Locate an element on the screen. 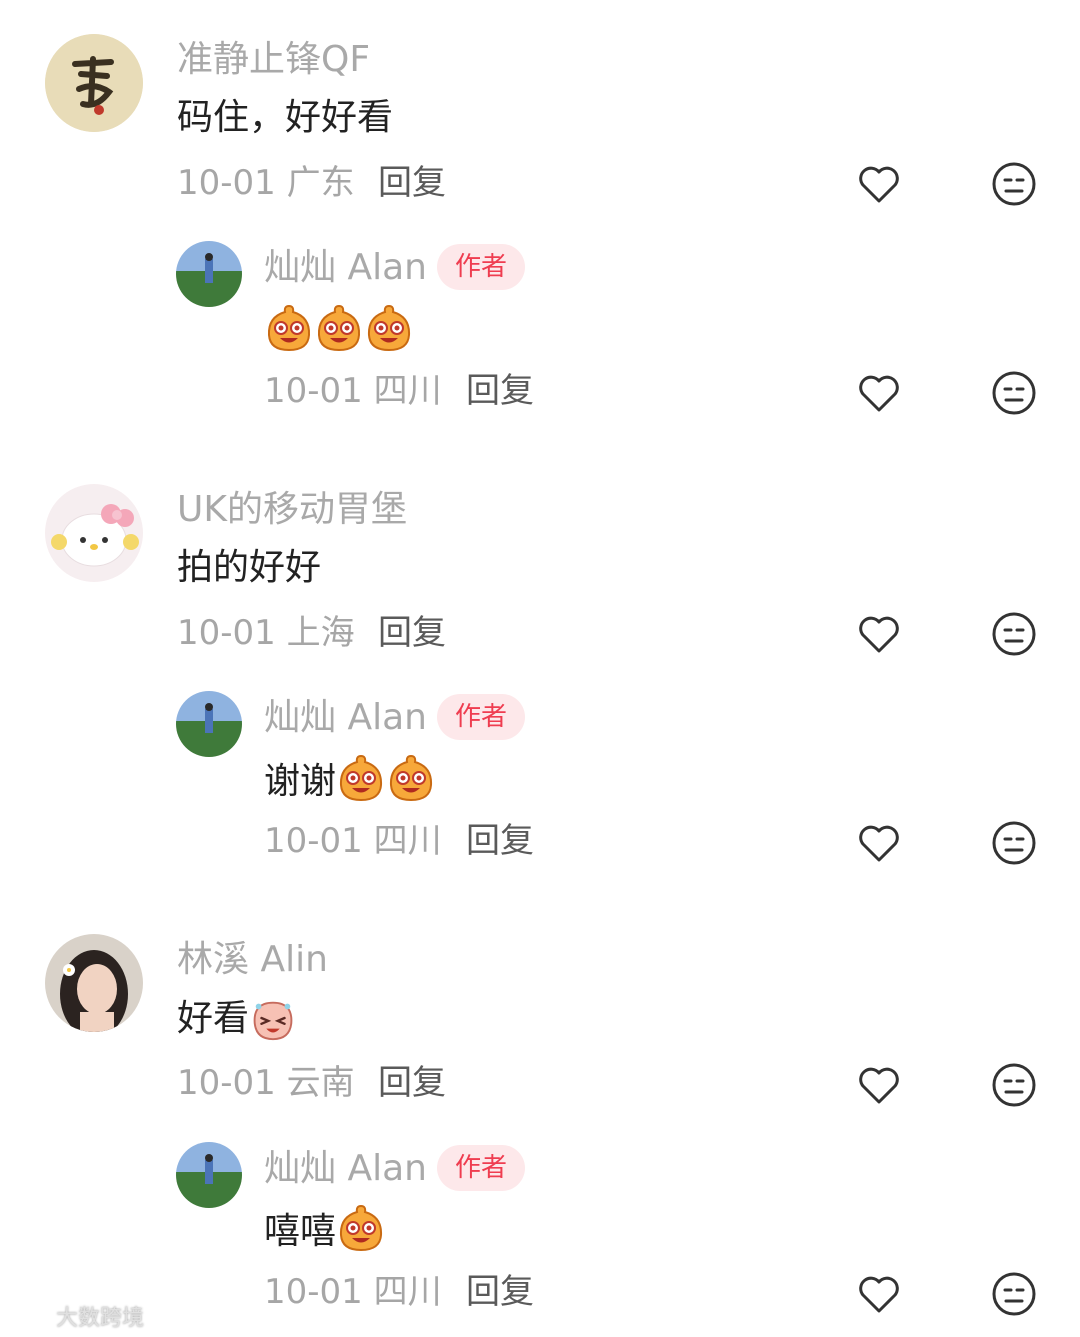 This screenshot has height=1337, width=1080. comment-text: 码住，好好看 is located at coordinates (285, 118).